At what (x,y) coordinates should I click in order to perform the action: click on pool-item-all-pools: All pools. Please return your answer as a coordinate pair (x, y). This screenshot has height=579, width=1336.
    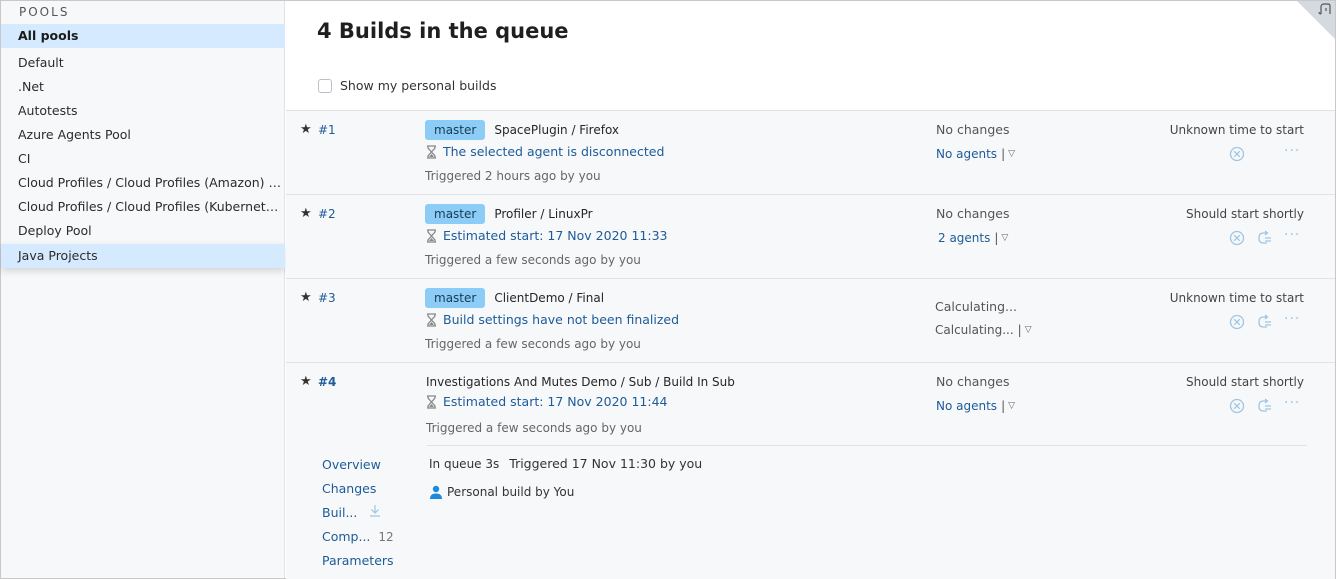
    Looking at the image, I should click on (143, 36).